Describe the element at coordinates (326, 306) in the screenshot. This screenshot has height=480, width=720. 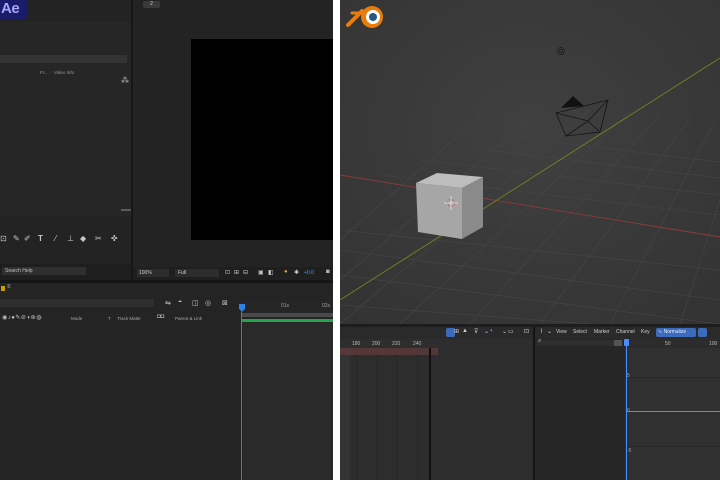
I see `ruler-tick: 02s` at that location.